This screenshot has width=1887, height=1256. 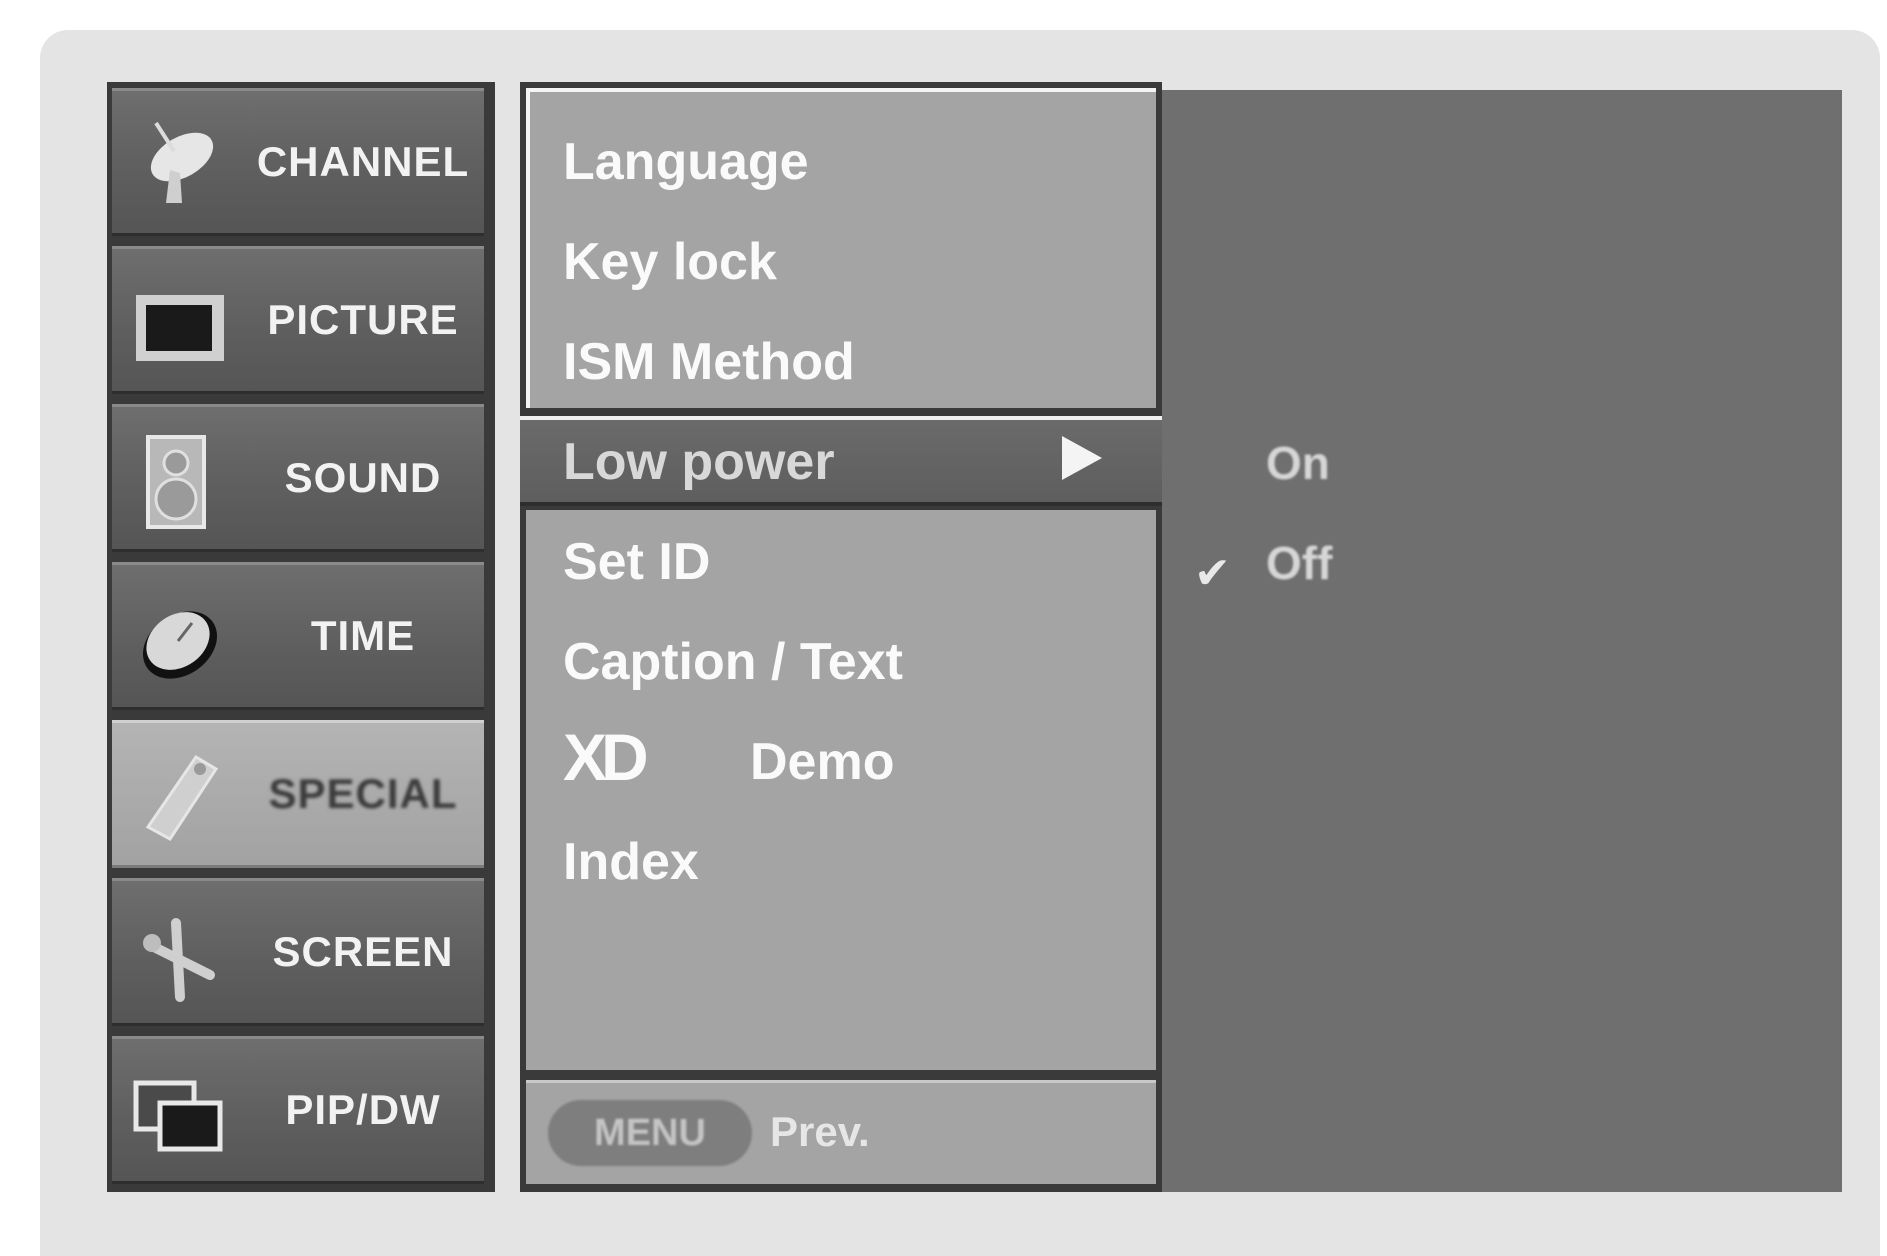 I want to click on category-pip-dw: PIP/DW, so click(x=298, y=1110).